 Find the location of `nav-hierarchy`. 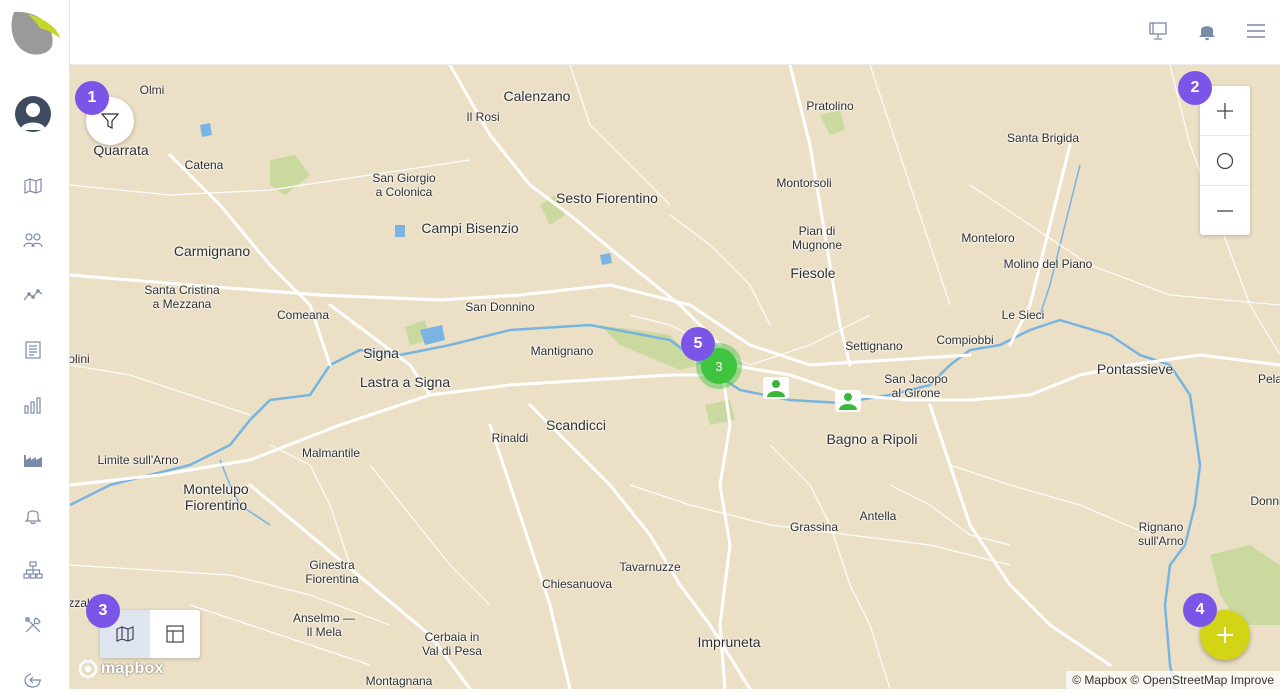

nav-hierarchy is located at coordinates (33, 570).